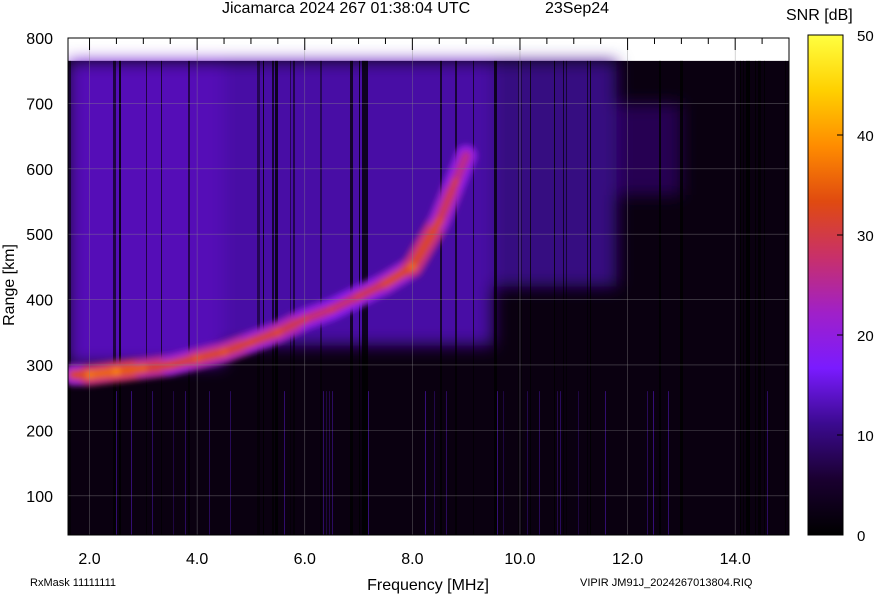 This screenshot has height=595, width=874. I want to click on colorbar-tick-label: 50, so click(865, 36).